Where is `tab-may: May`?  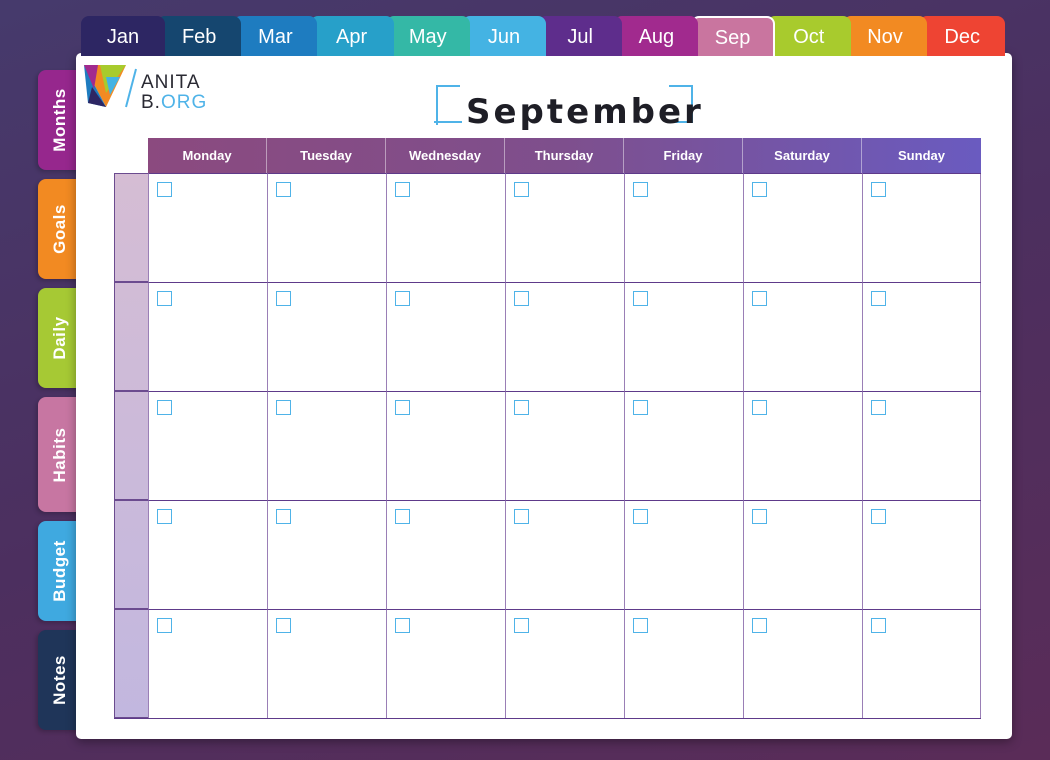 tab-may: May is located at coordinates (427, 36).